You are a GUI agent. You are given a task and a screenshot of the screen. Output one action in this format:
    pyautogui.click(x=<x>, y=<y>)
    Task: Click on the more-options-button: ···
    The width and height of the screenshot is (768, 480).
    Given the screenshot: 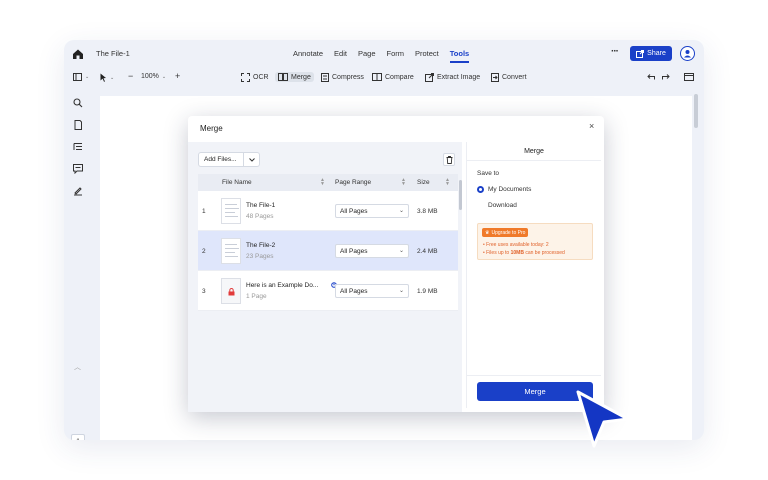 What is the action you would take?
    pyautogui.click(x=615, y=51)
    